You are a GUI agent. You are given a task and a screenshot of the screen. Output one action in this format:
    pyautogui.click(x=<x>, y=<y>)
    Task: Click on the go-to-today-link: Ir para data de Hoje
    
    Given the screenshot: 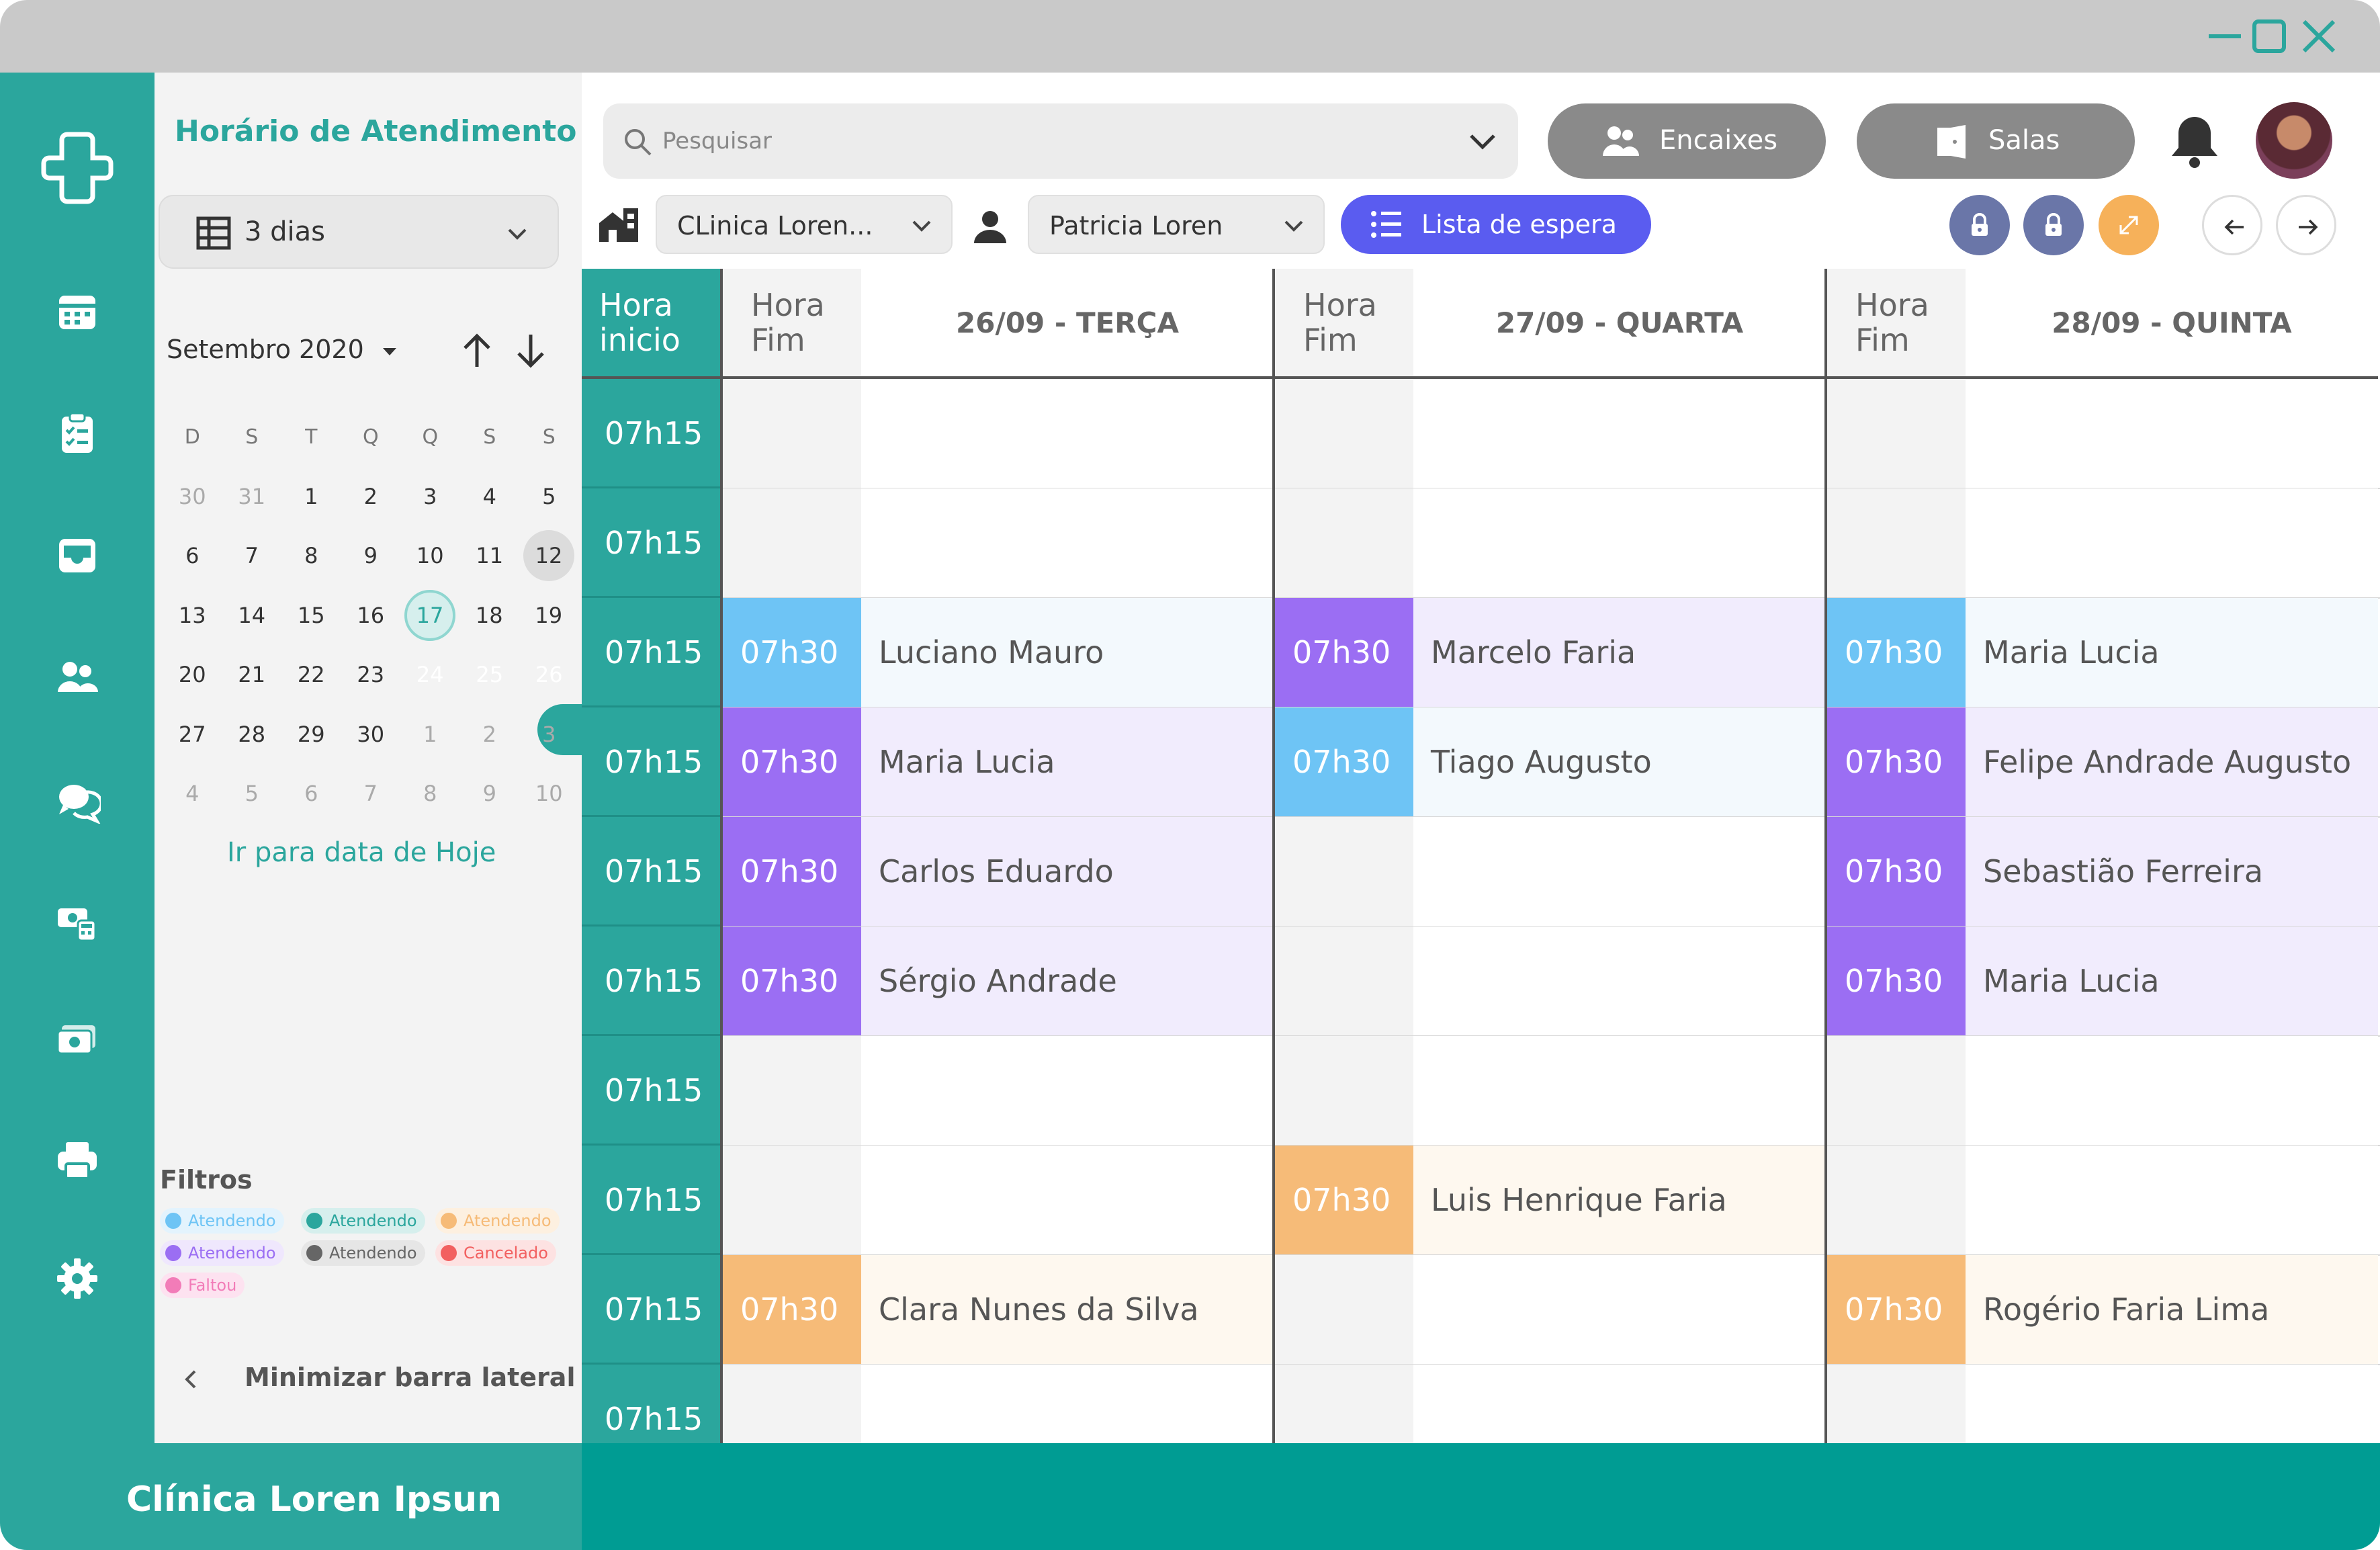 What is the action you would take?
    pyautogui.click(x=362, y=852)
    